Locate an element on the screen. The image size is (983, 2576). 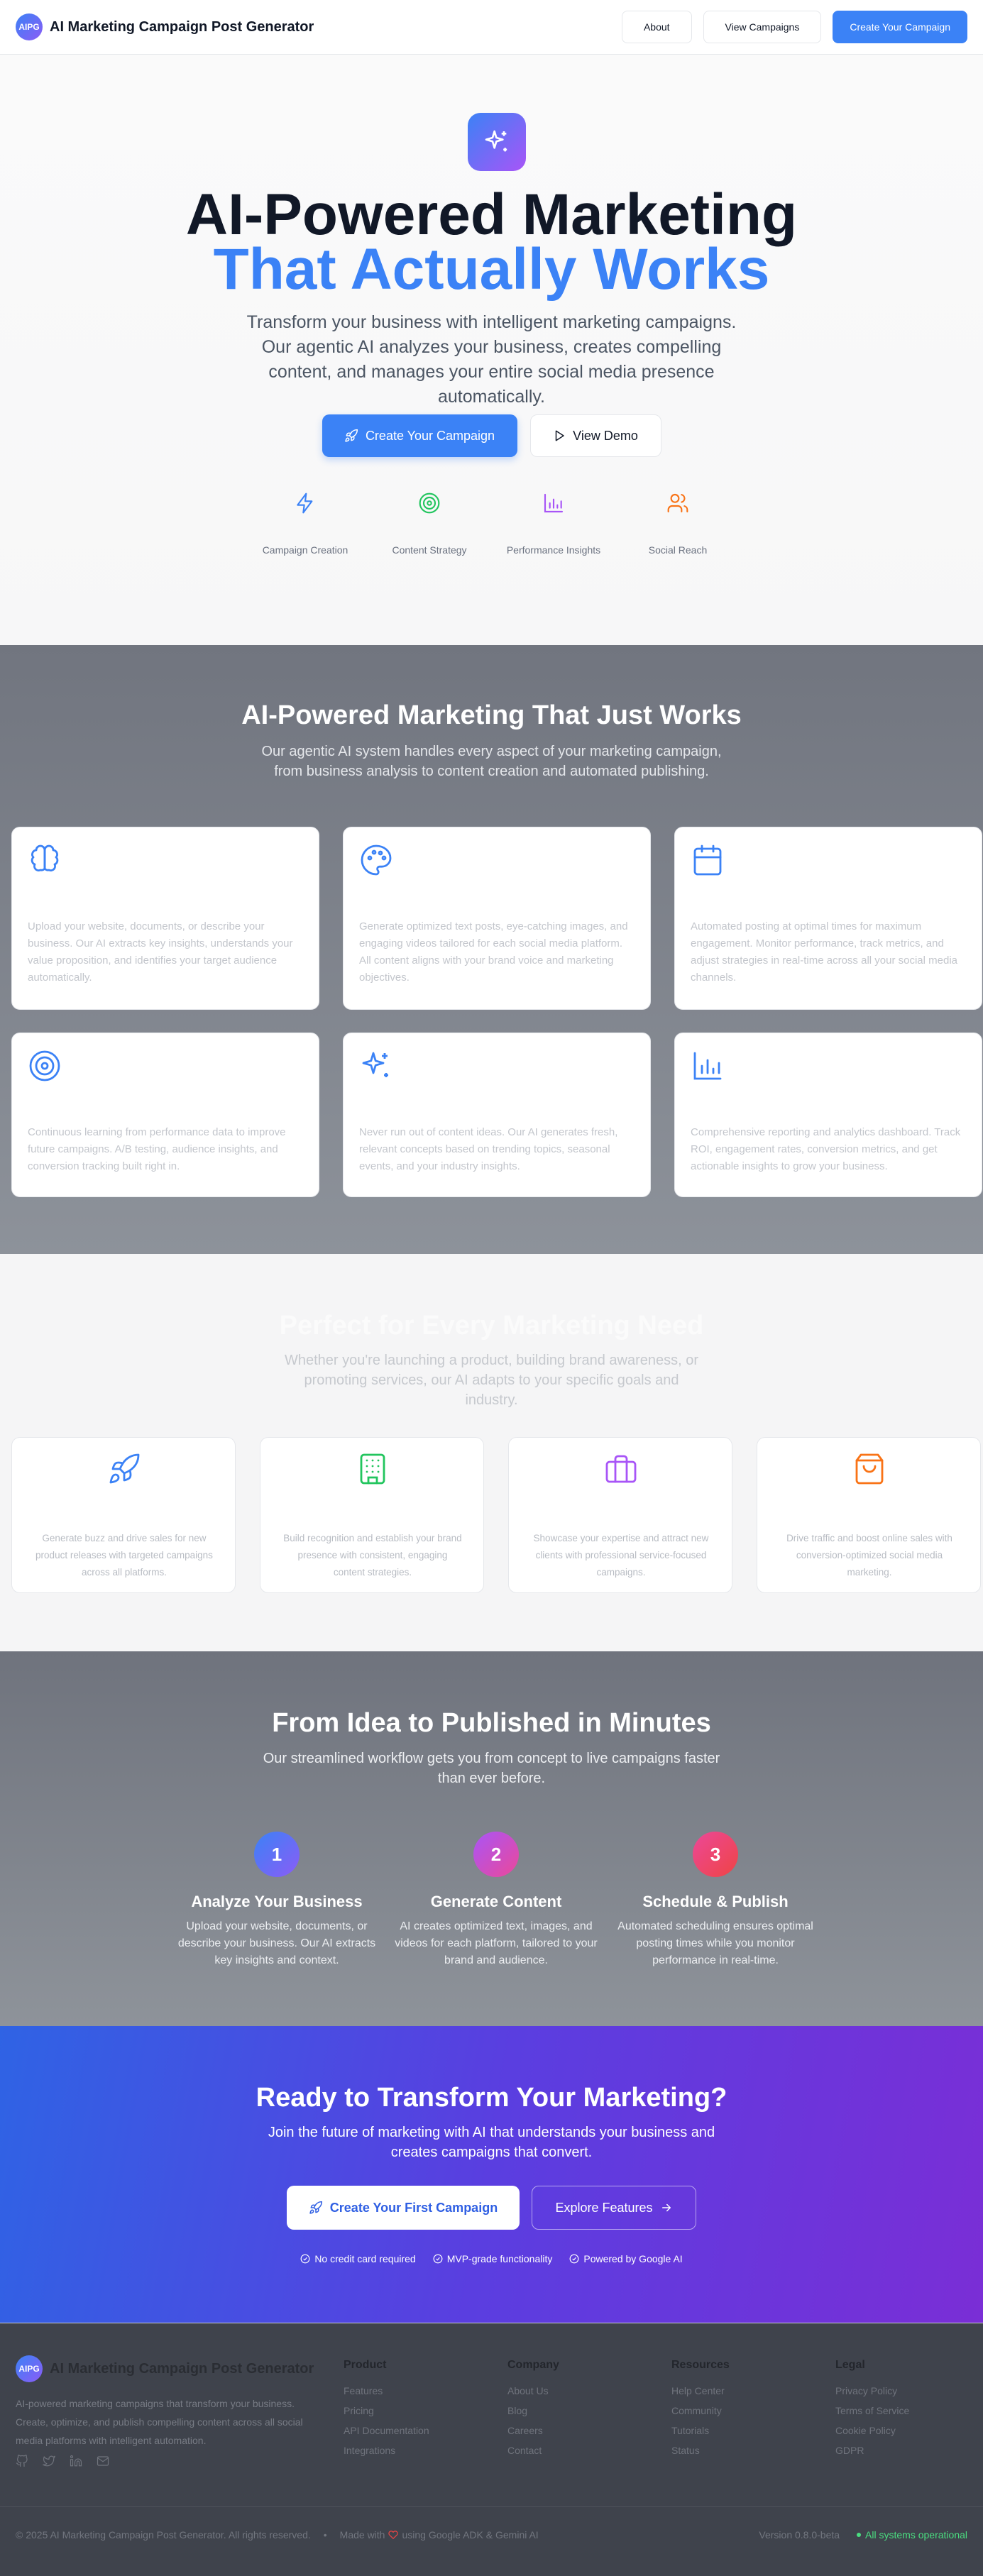
footer-link: Careers is located at coordinates (533, 2430).